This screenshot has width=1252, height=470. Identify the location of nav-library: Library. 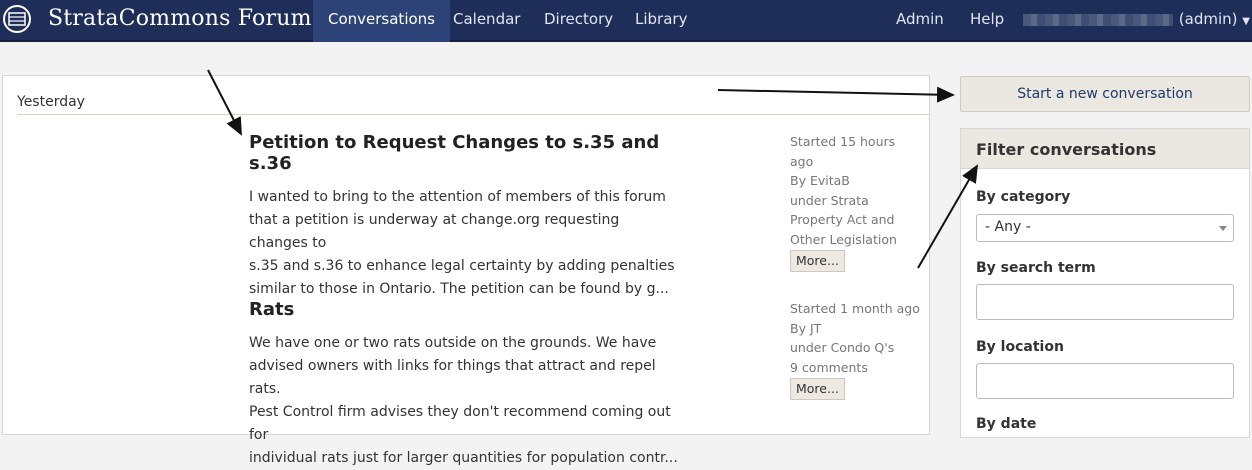
(661, 21).